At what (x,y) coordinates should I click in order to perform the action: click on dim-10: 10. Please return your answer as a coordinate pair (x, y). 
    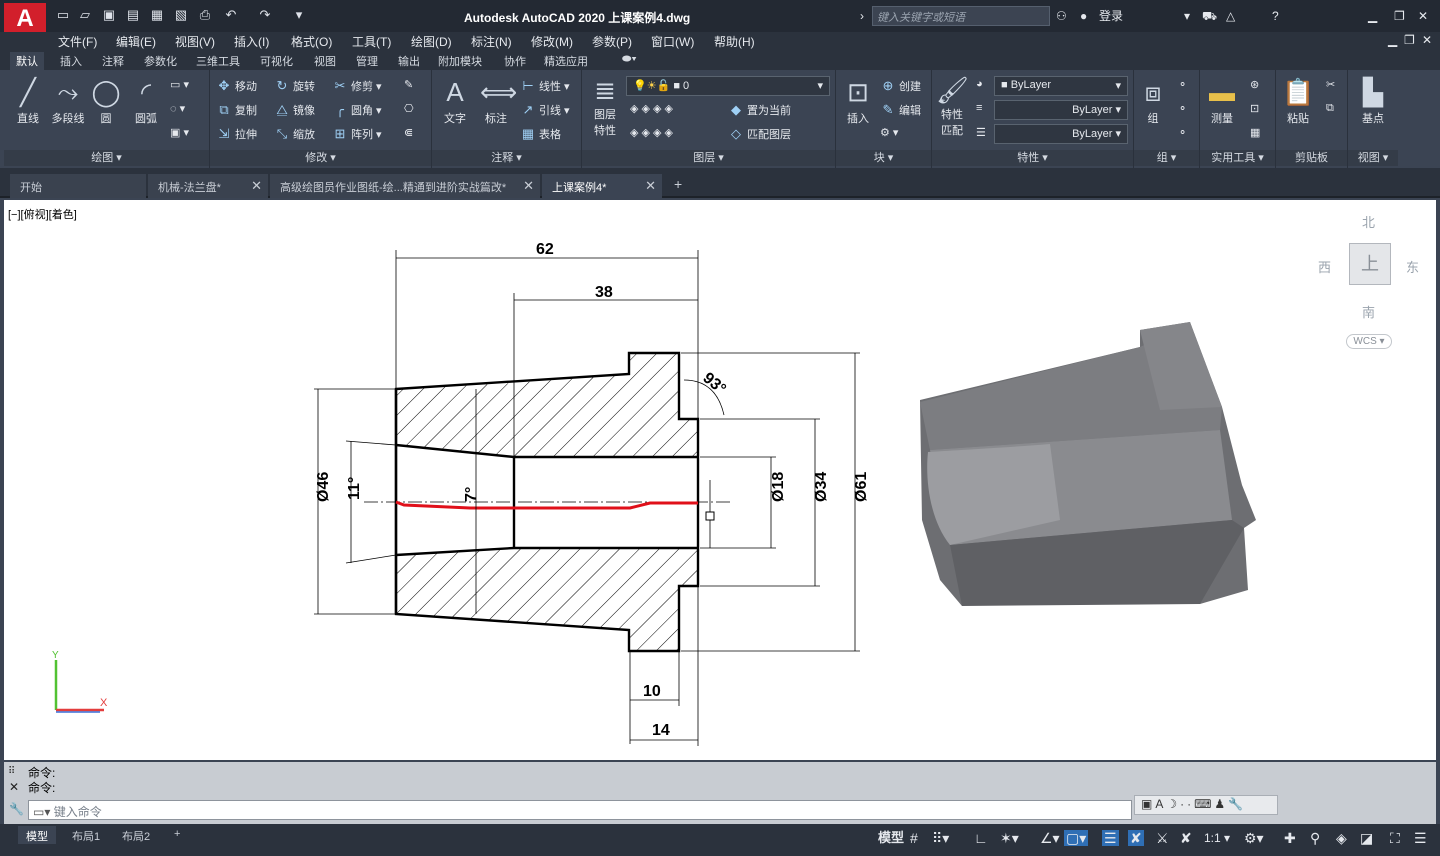
    Looking at the image, I should click on (652, 691).